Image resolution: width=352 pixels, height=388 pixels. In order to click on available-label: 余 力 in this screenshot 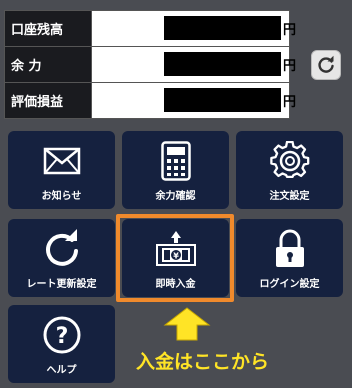, I will do `click(48, 64)`.